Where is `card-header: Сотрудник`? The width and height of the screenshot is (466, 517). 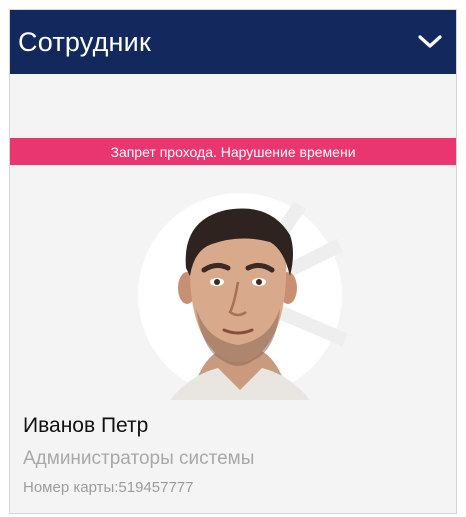
card-header: Сотрудник is located at coordinates (233, 42).